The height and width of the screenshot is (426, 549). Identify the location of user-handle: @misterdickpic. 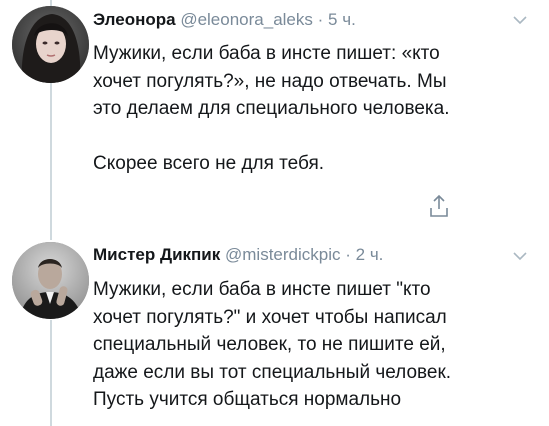
(283, 254).